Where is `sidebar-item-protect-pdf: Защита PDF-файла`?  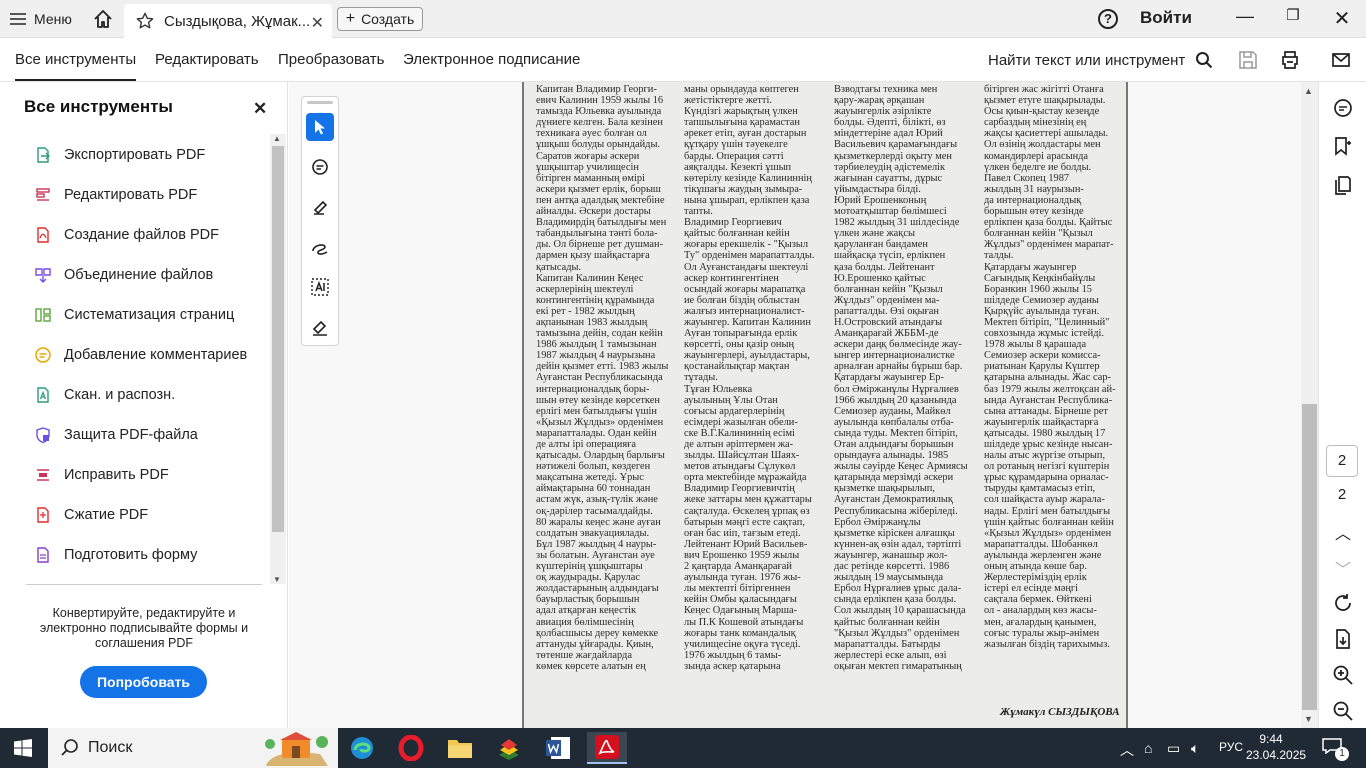 sidebar-item-protect-pdf: Защита PDF-файла is located at coordinates (116, 435).